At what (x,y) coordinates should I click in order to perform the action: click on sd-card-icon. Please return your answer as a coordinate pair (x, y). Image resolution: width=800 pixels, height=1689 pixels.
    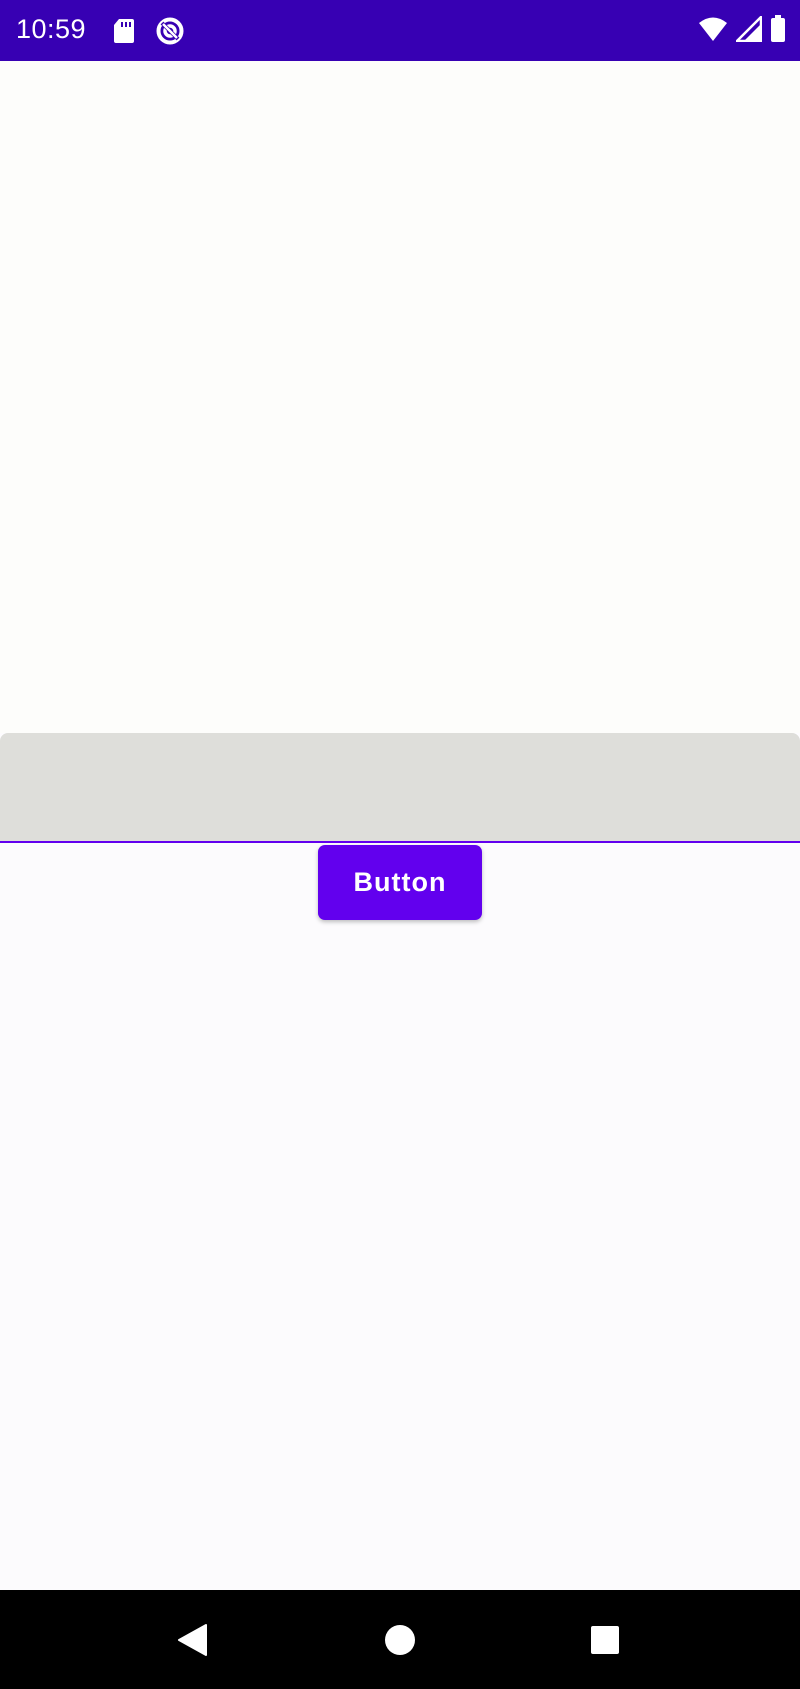
    Looking at the image, I should click on (124, 31).